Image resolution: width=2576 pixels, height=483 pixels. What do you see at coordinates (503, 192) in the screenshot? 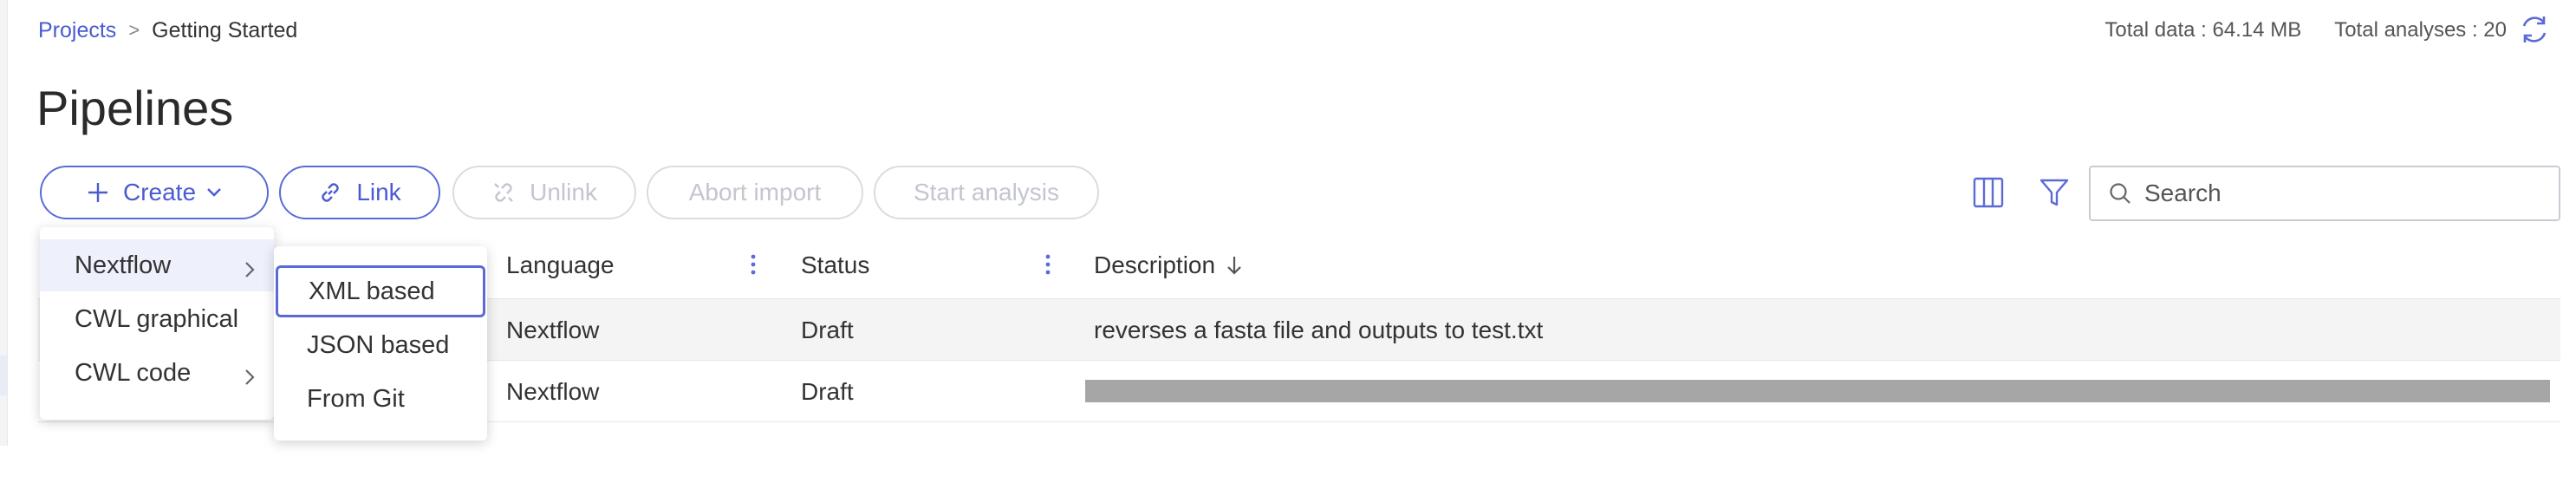
I see `unlink-icon` at bounding box center [503, 192].